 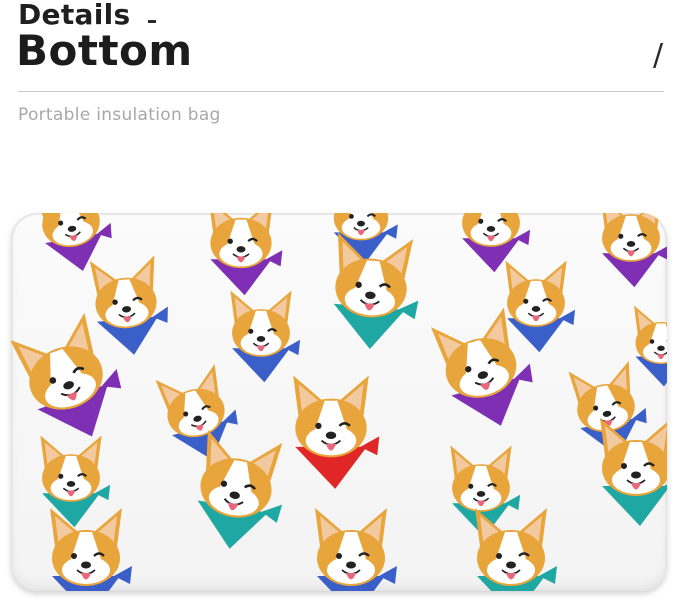 I want to click on header-divider, so click(x=341, y=91).